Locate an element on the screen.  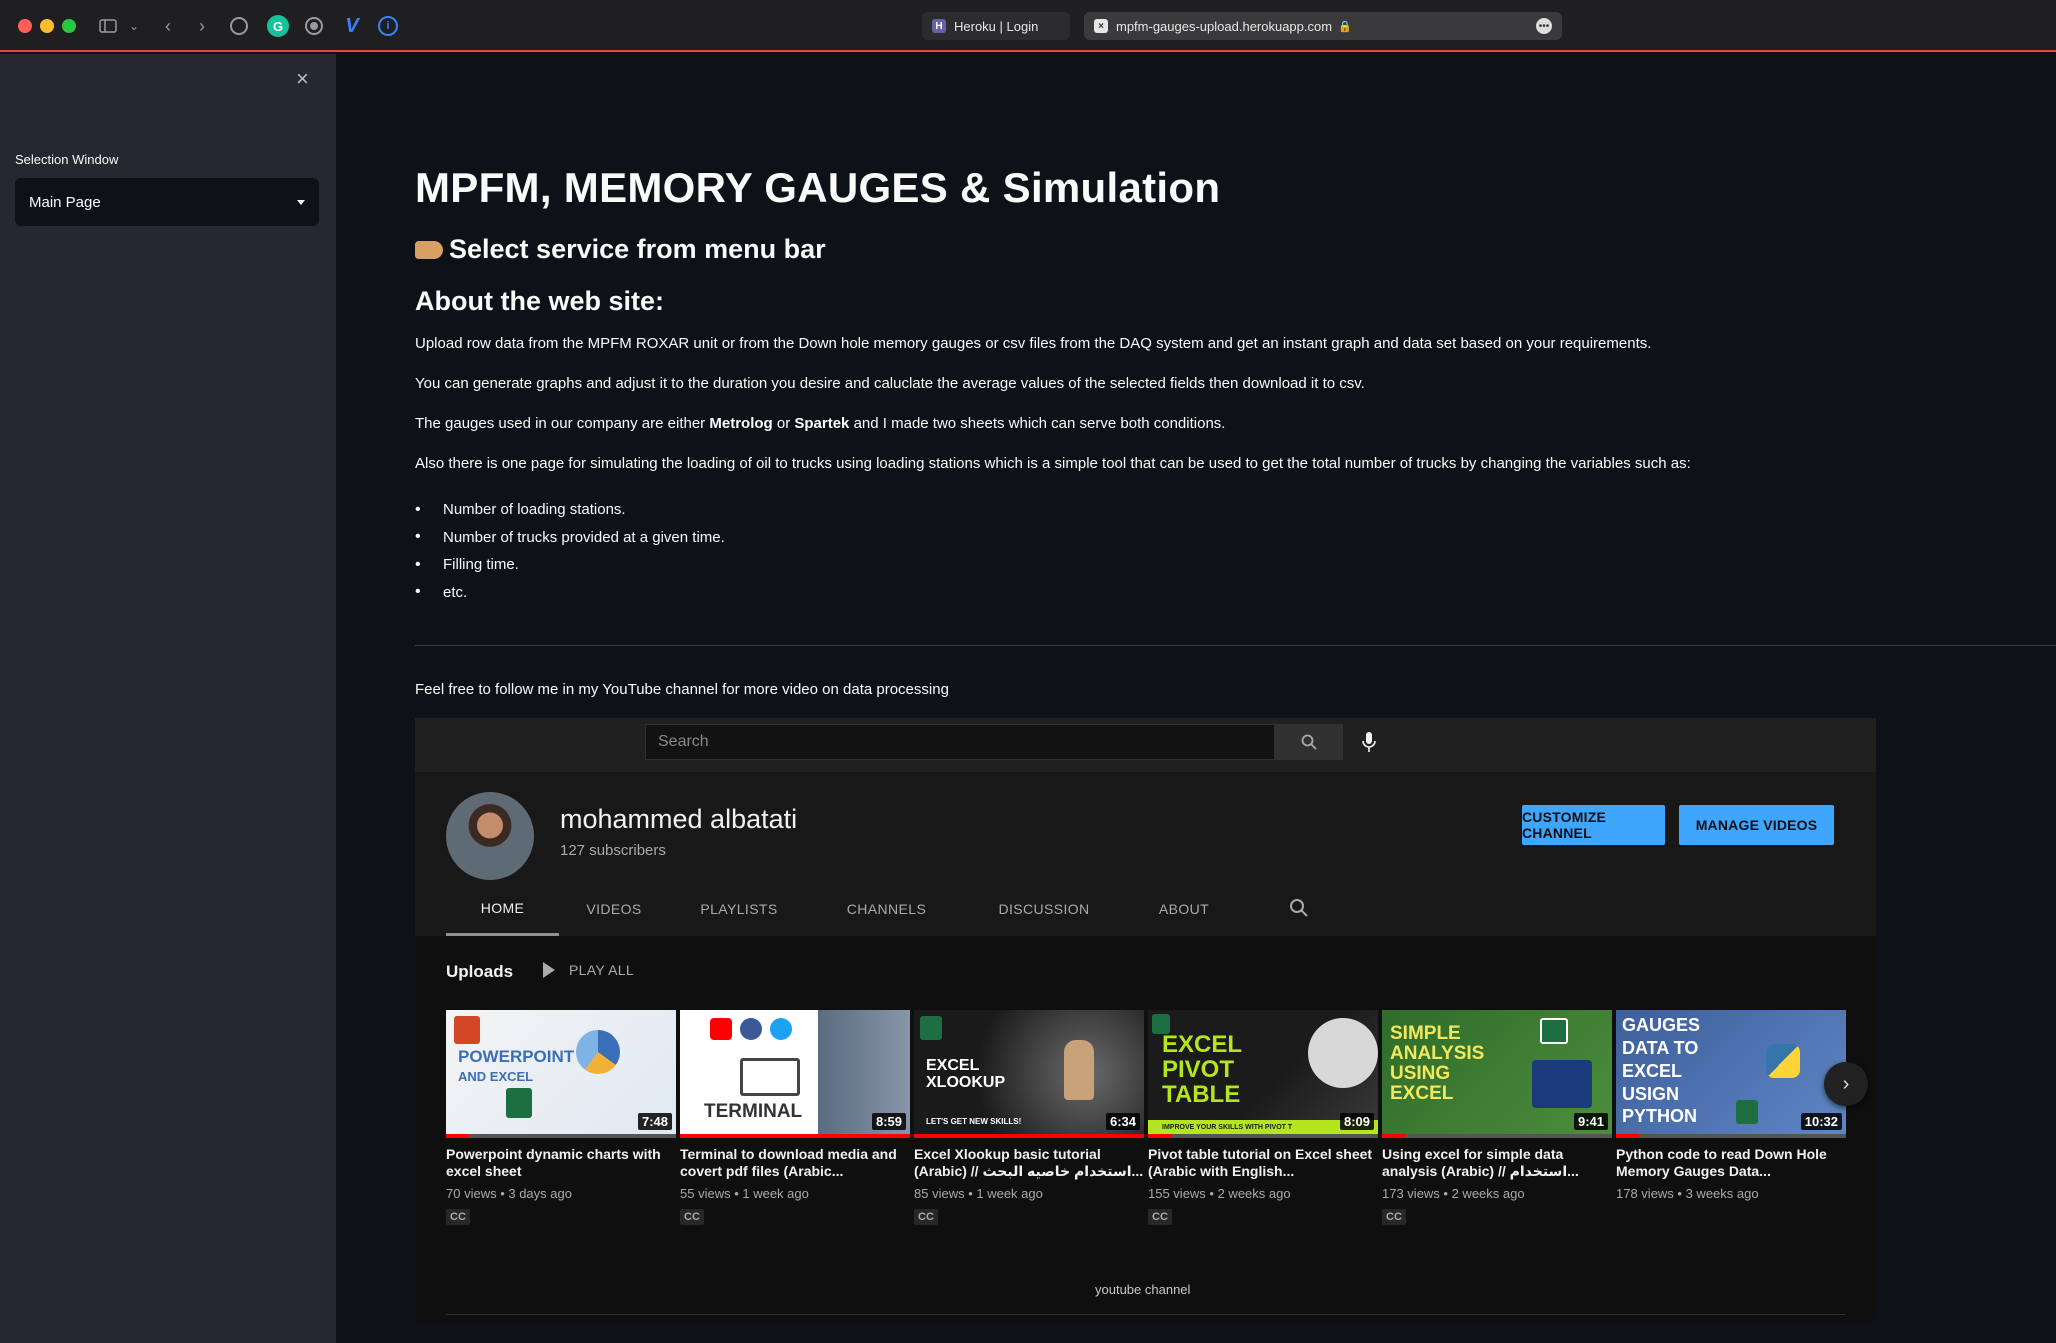
channel-name: mohammed albatati is located at coordinates (679, 819).